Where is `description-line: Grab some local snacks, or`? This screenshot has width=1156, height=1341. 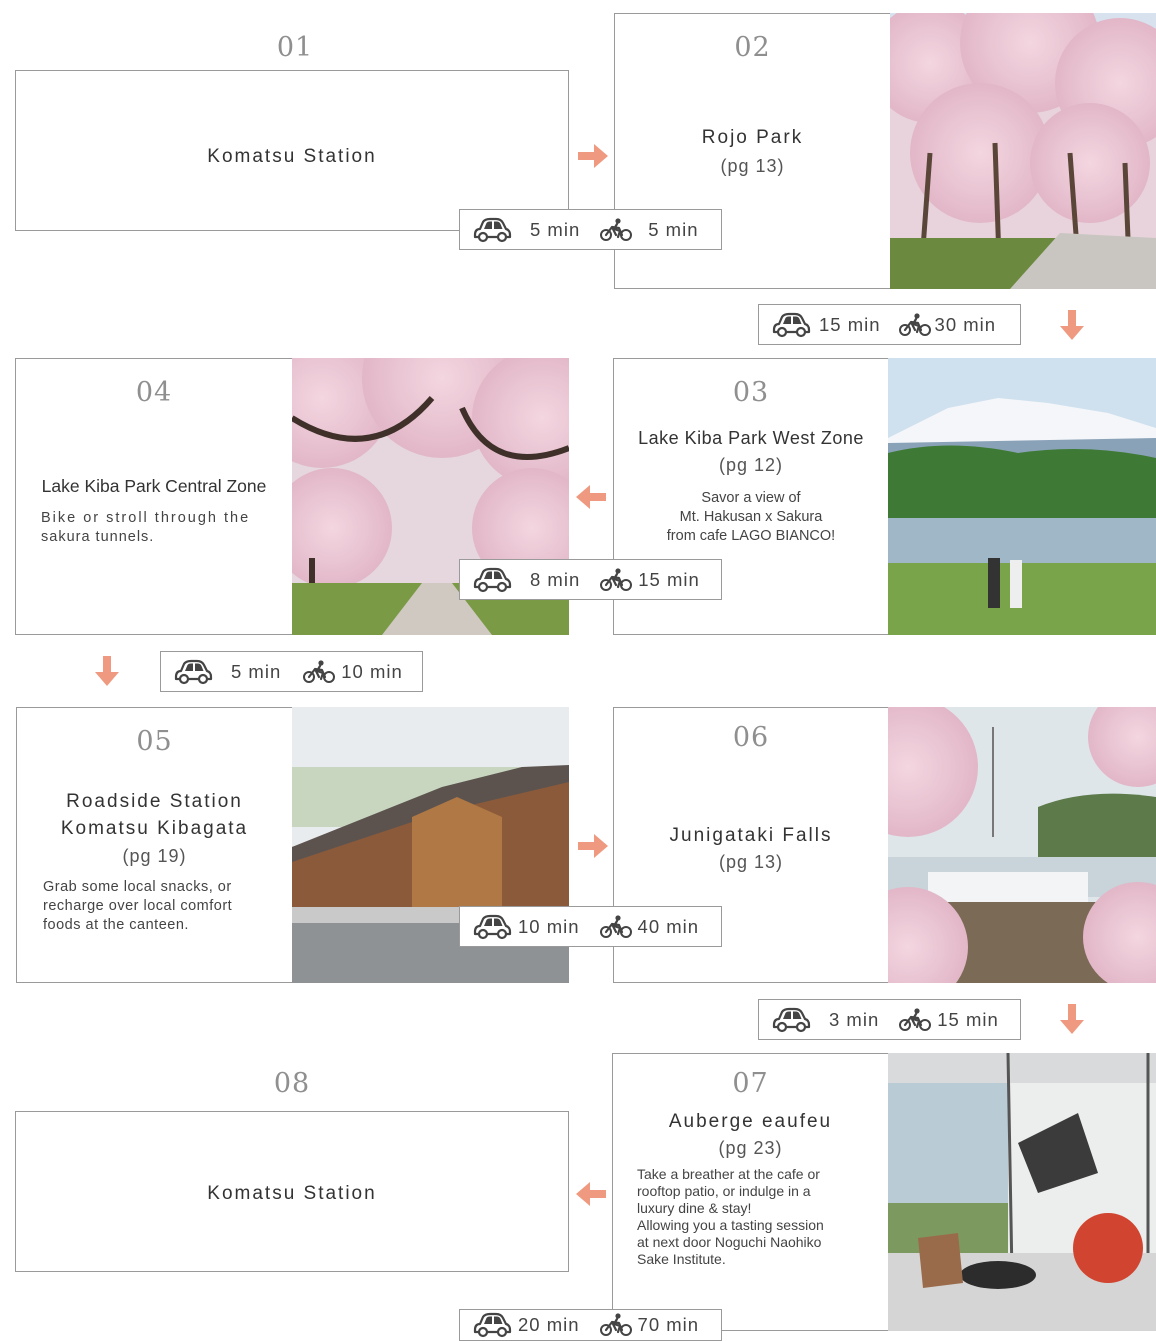
description-line: Grab some local snacks, or is located at coordinates (137, 887).